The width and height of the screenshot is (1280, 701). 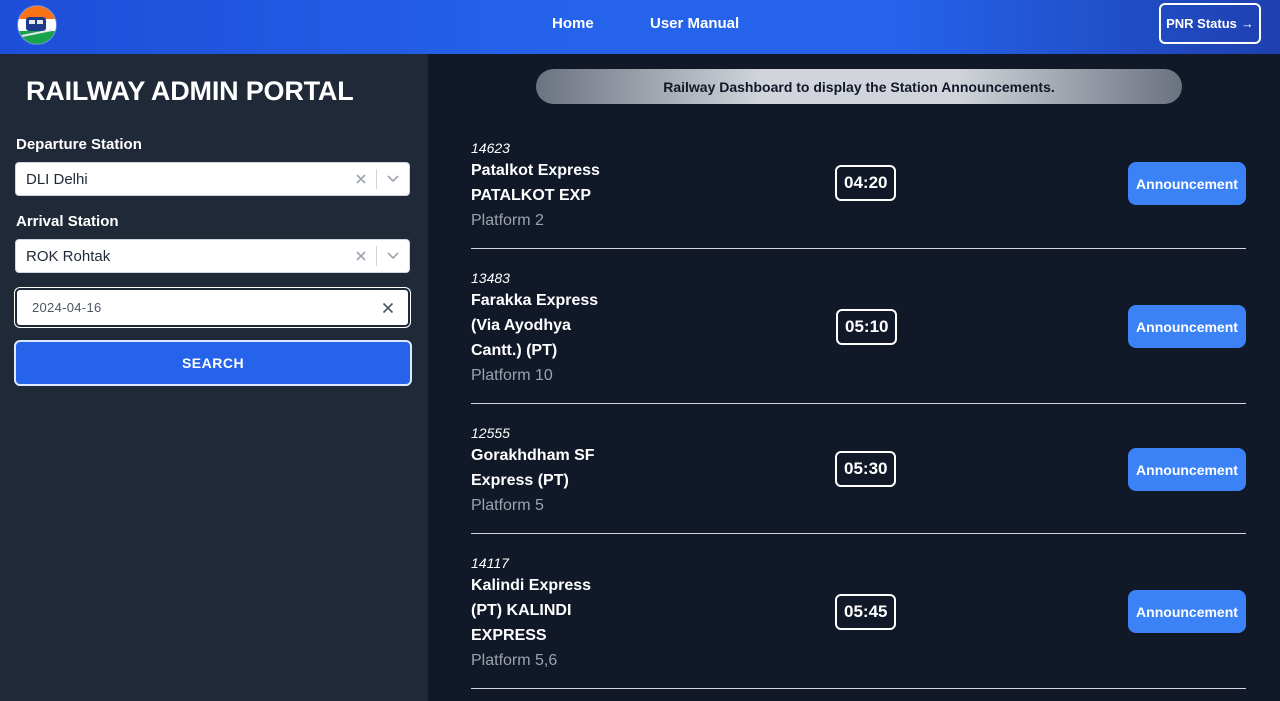 What do you see at coordinates (1201, 23) in the screenshot?
I see `pnr-status-label: PNR Status` at bounding box center [1201, 23].